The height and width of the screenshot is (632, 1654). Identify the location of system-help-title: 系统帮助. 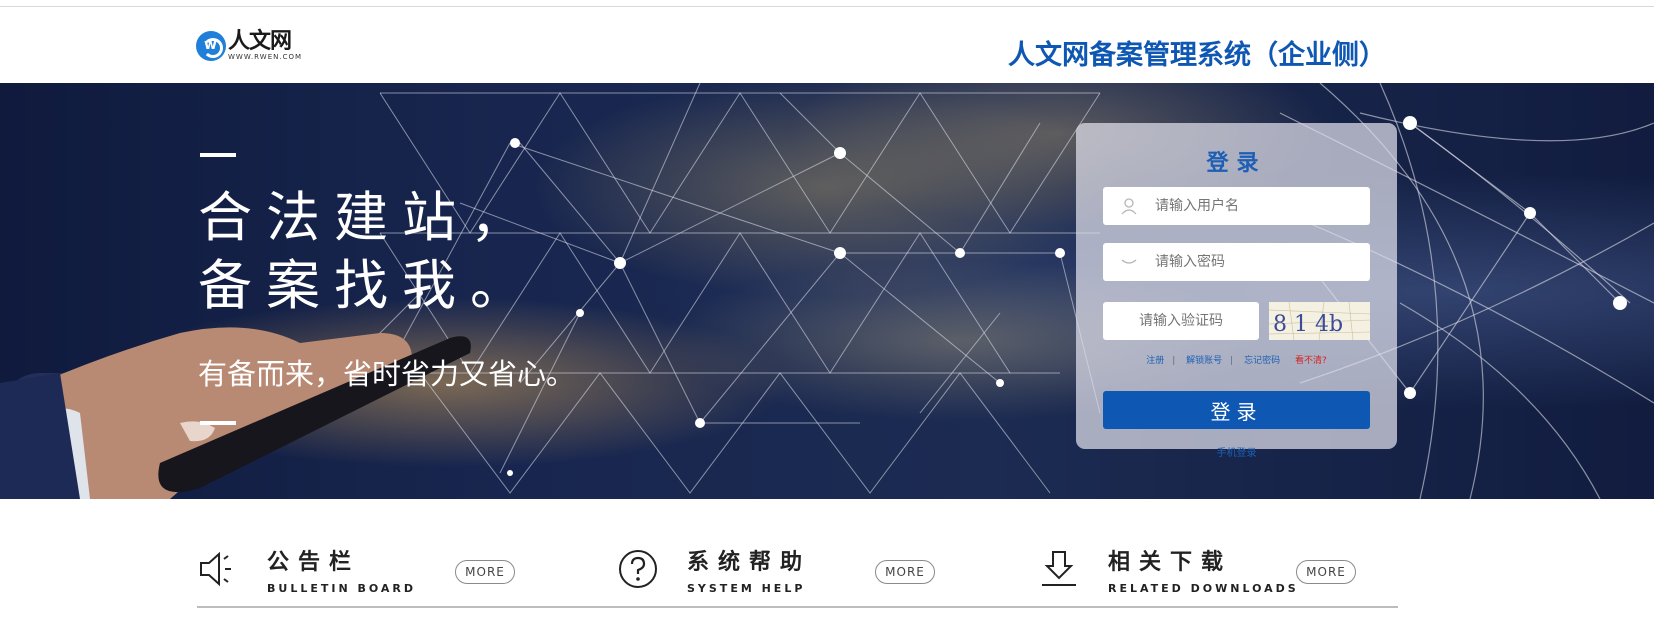
(749, 562).